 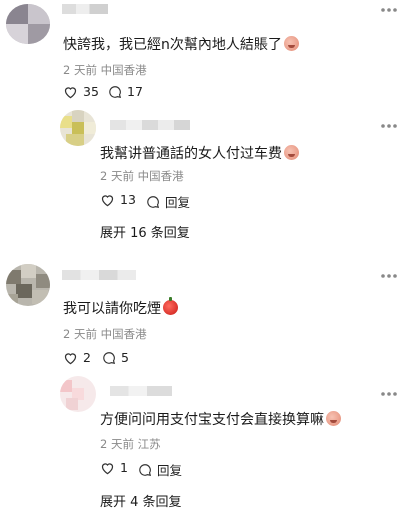 I want to click on comment-text: 方便问问用支付宝支付会直接换算嘛, so click(x=220, y=419).